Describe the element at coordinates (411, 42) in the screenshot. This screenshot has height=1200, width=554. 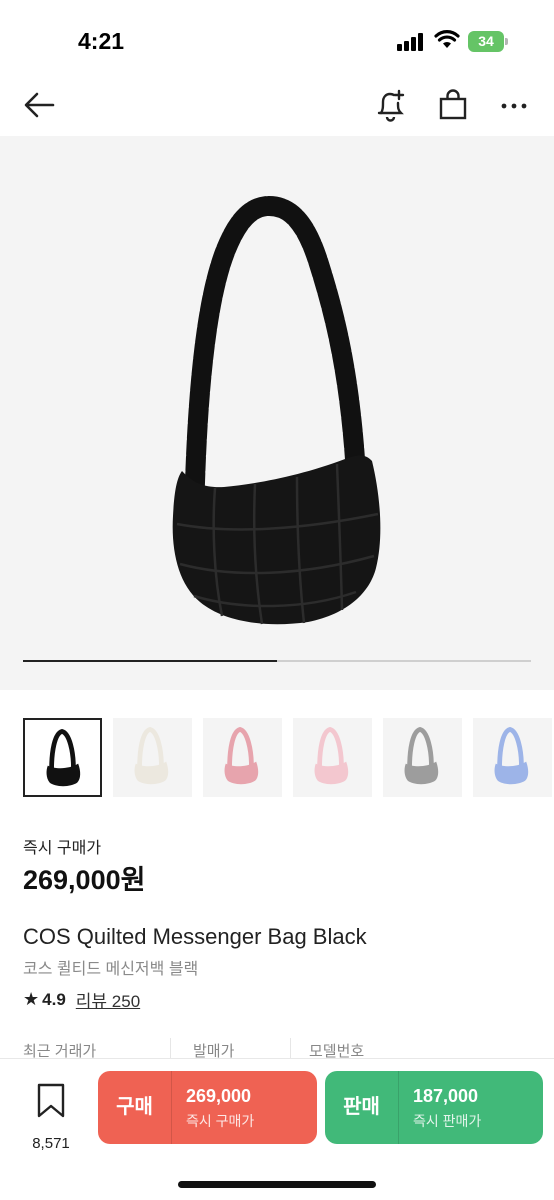
I see `signal-icon` at that location.